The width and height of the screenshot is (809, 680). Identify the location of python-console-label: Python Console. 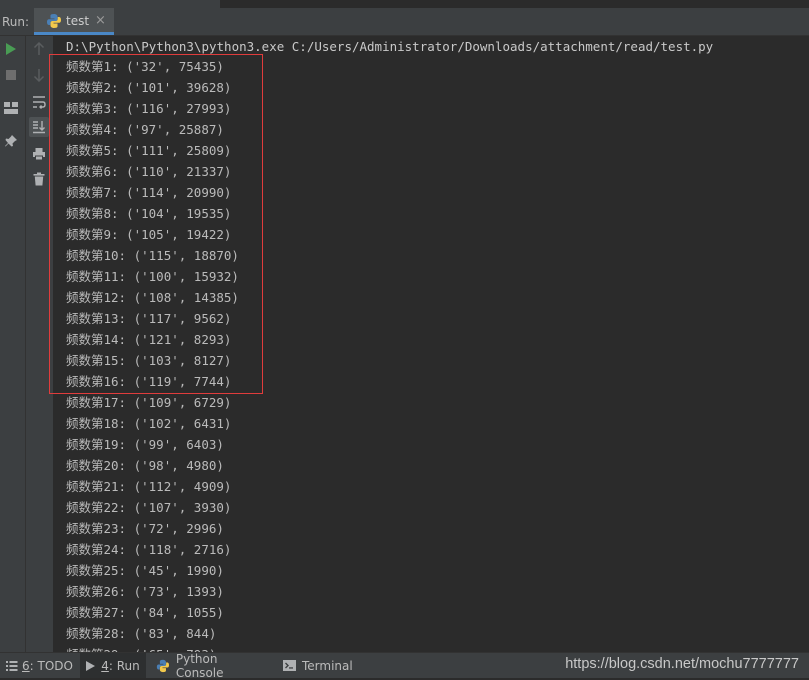
(199, 665).